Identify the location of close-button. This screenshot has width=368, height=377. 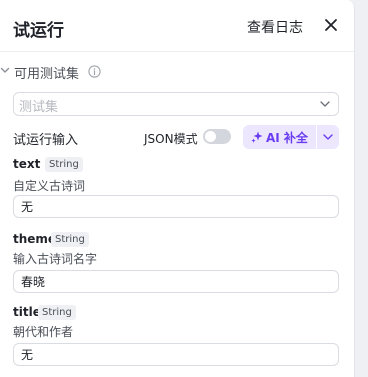
(331, 25).